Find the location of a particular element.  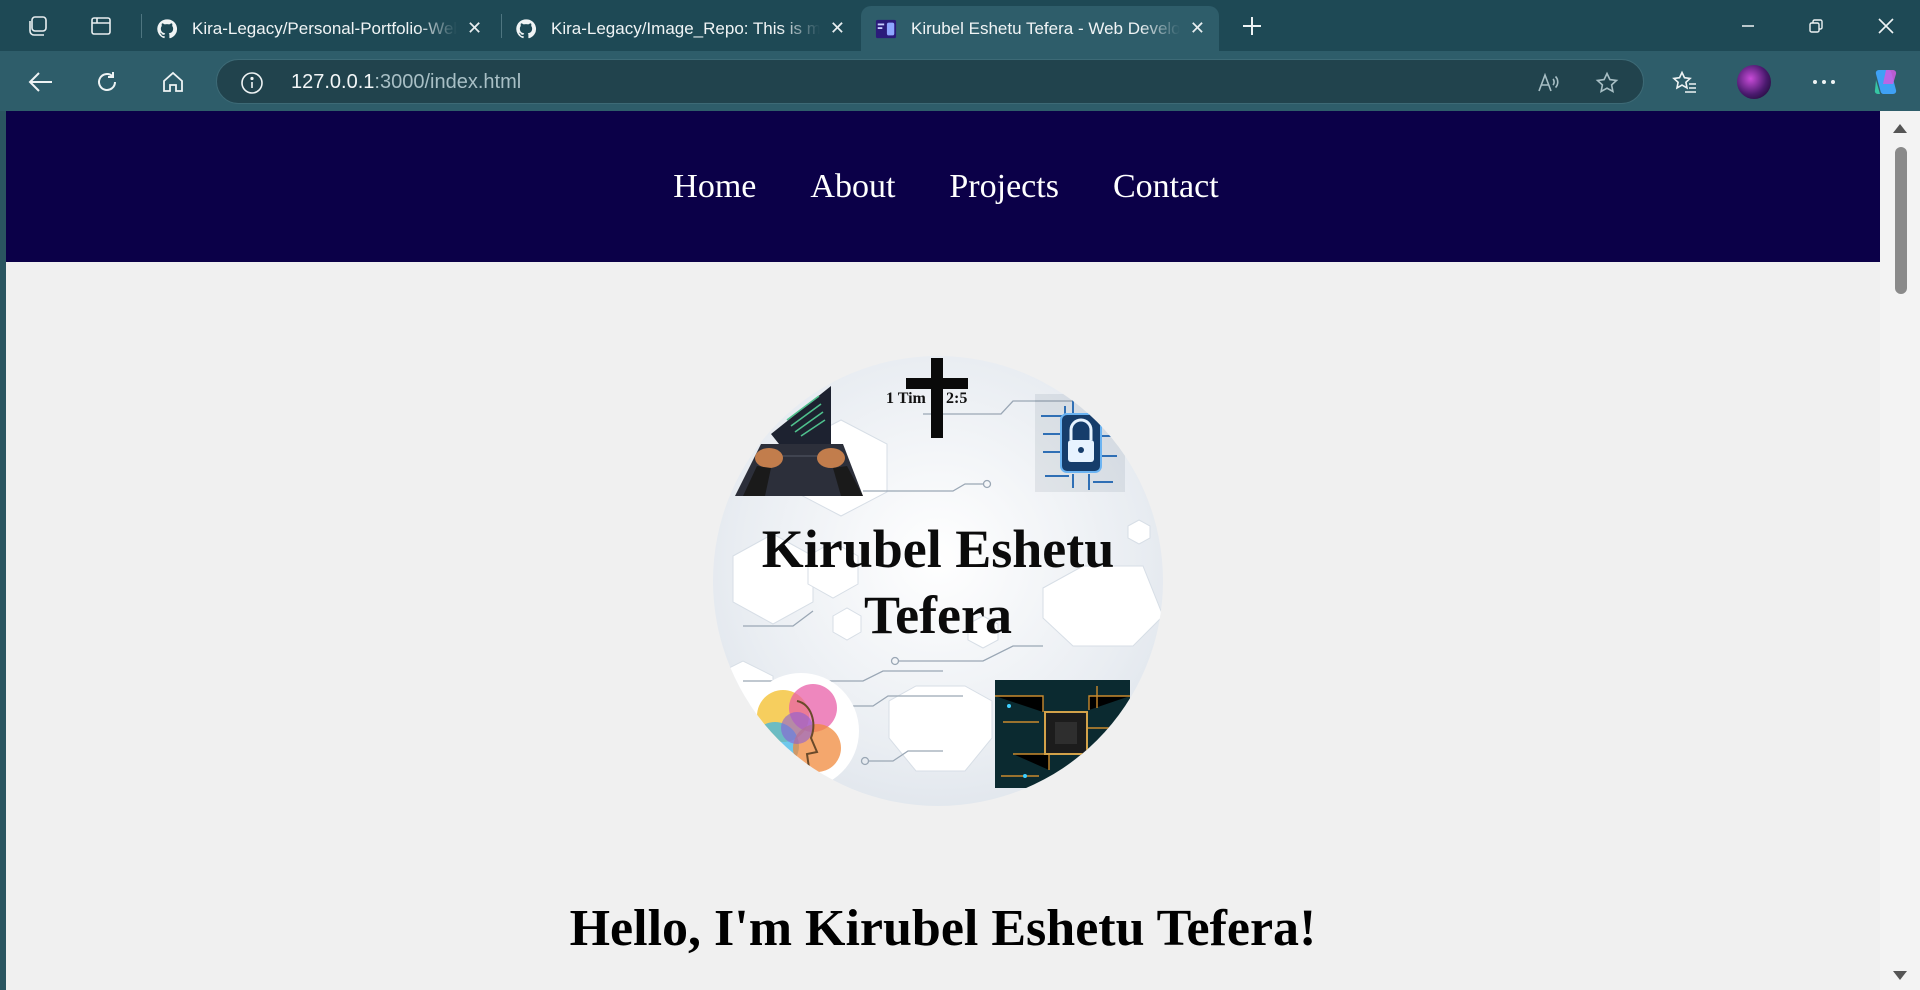

tab-portfolio-site: Kirubel Eshetu Tefera - Web Developer ✕ is located at coordinates (1040, 28).